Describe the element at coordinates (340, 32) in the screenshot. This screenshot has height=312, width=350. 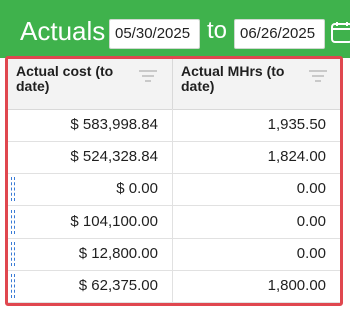
I see `calendar-icon` at that location.